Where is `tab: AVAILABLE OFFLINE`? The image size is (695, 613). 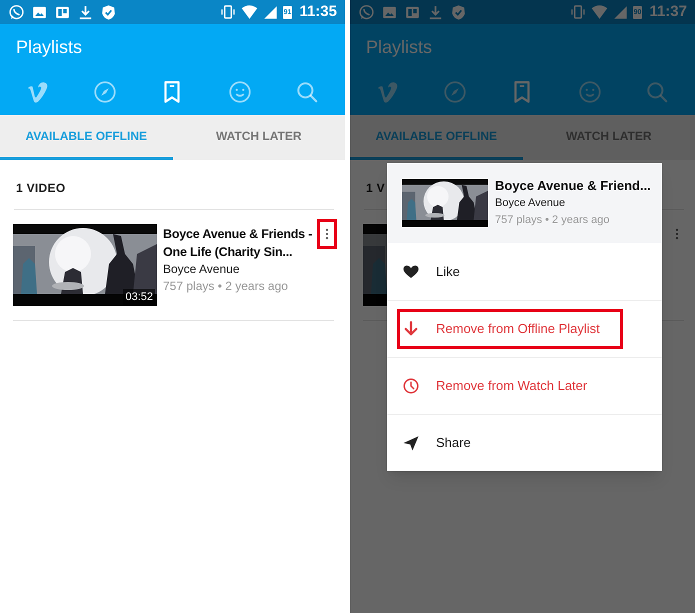 tab: AVAILABLE OFFLINE is located at coordinates (86, 137).